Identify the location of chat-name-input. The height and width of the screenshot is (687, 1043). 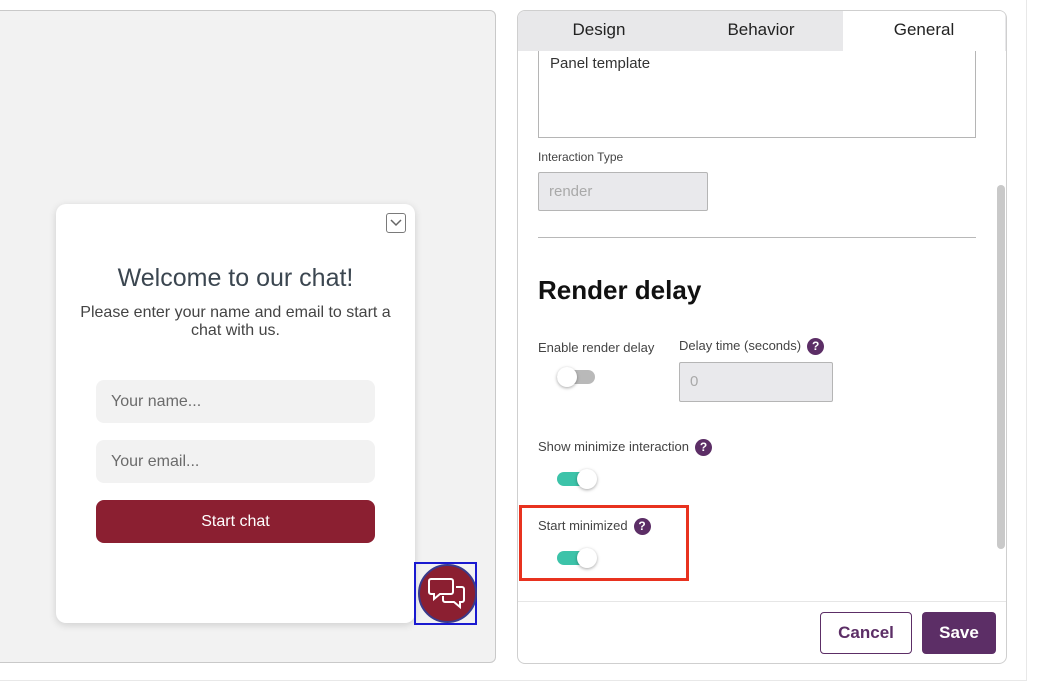
(235, 401).